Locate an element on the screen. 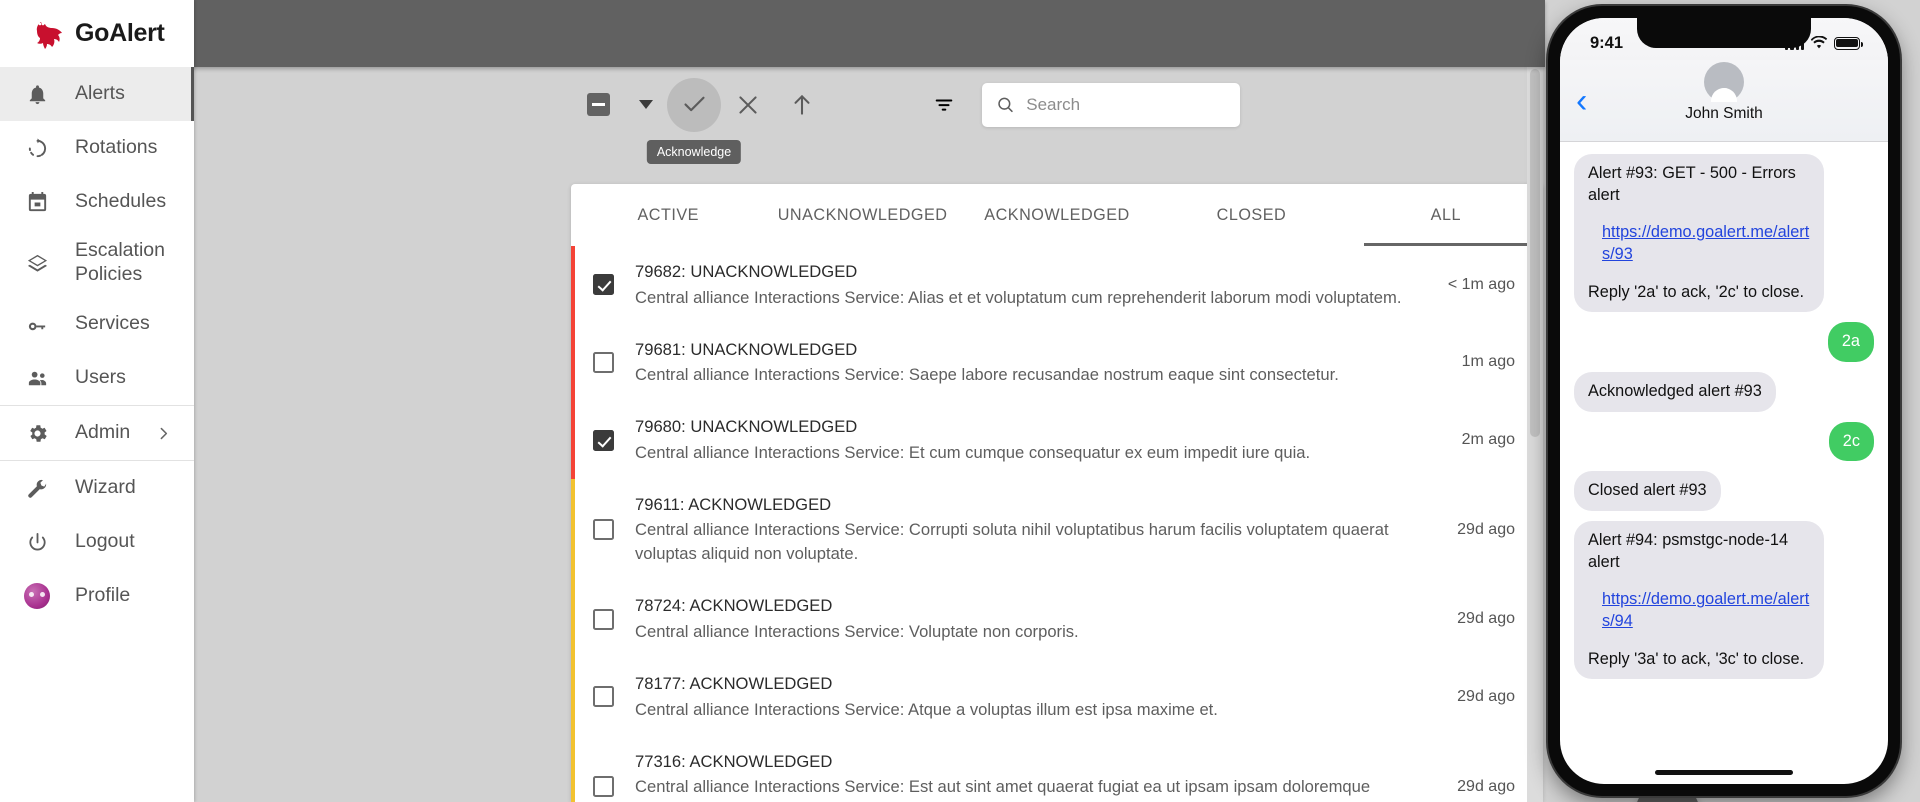 The height and width of the screenshot is (802, 1920). layers-icon is located at coordinates (37, 263).